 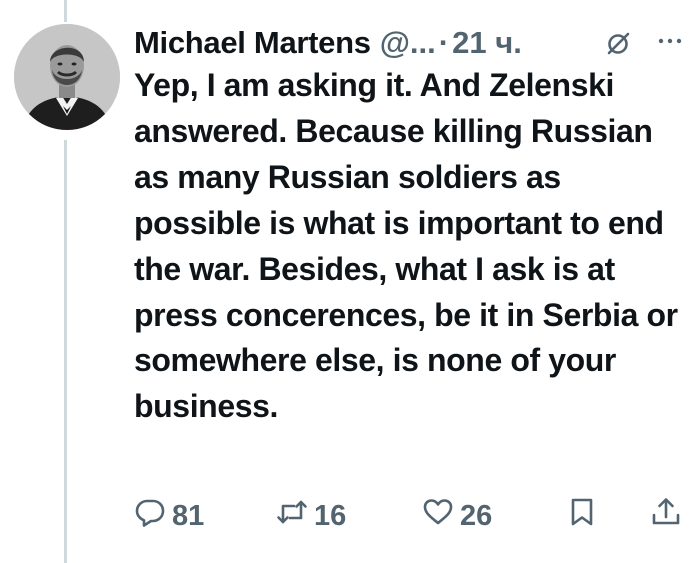 I want to click on avatar-portrait-image, so click(x=67, y=77).